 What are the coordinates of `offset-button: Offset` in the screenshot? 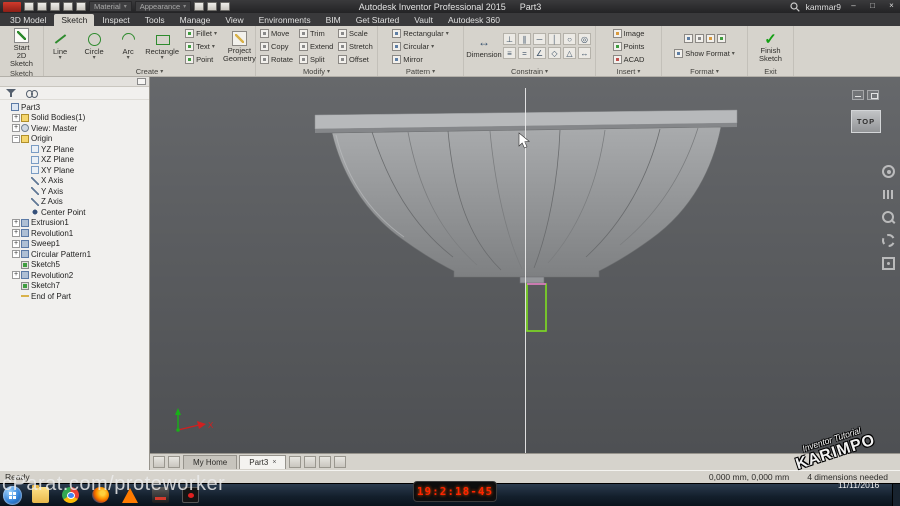 It's located at (355, 60).